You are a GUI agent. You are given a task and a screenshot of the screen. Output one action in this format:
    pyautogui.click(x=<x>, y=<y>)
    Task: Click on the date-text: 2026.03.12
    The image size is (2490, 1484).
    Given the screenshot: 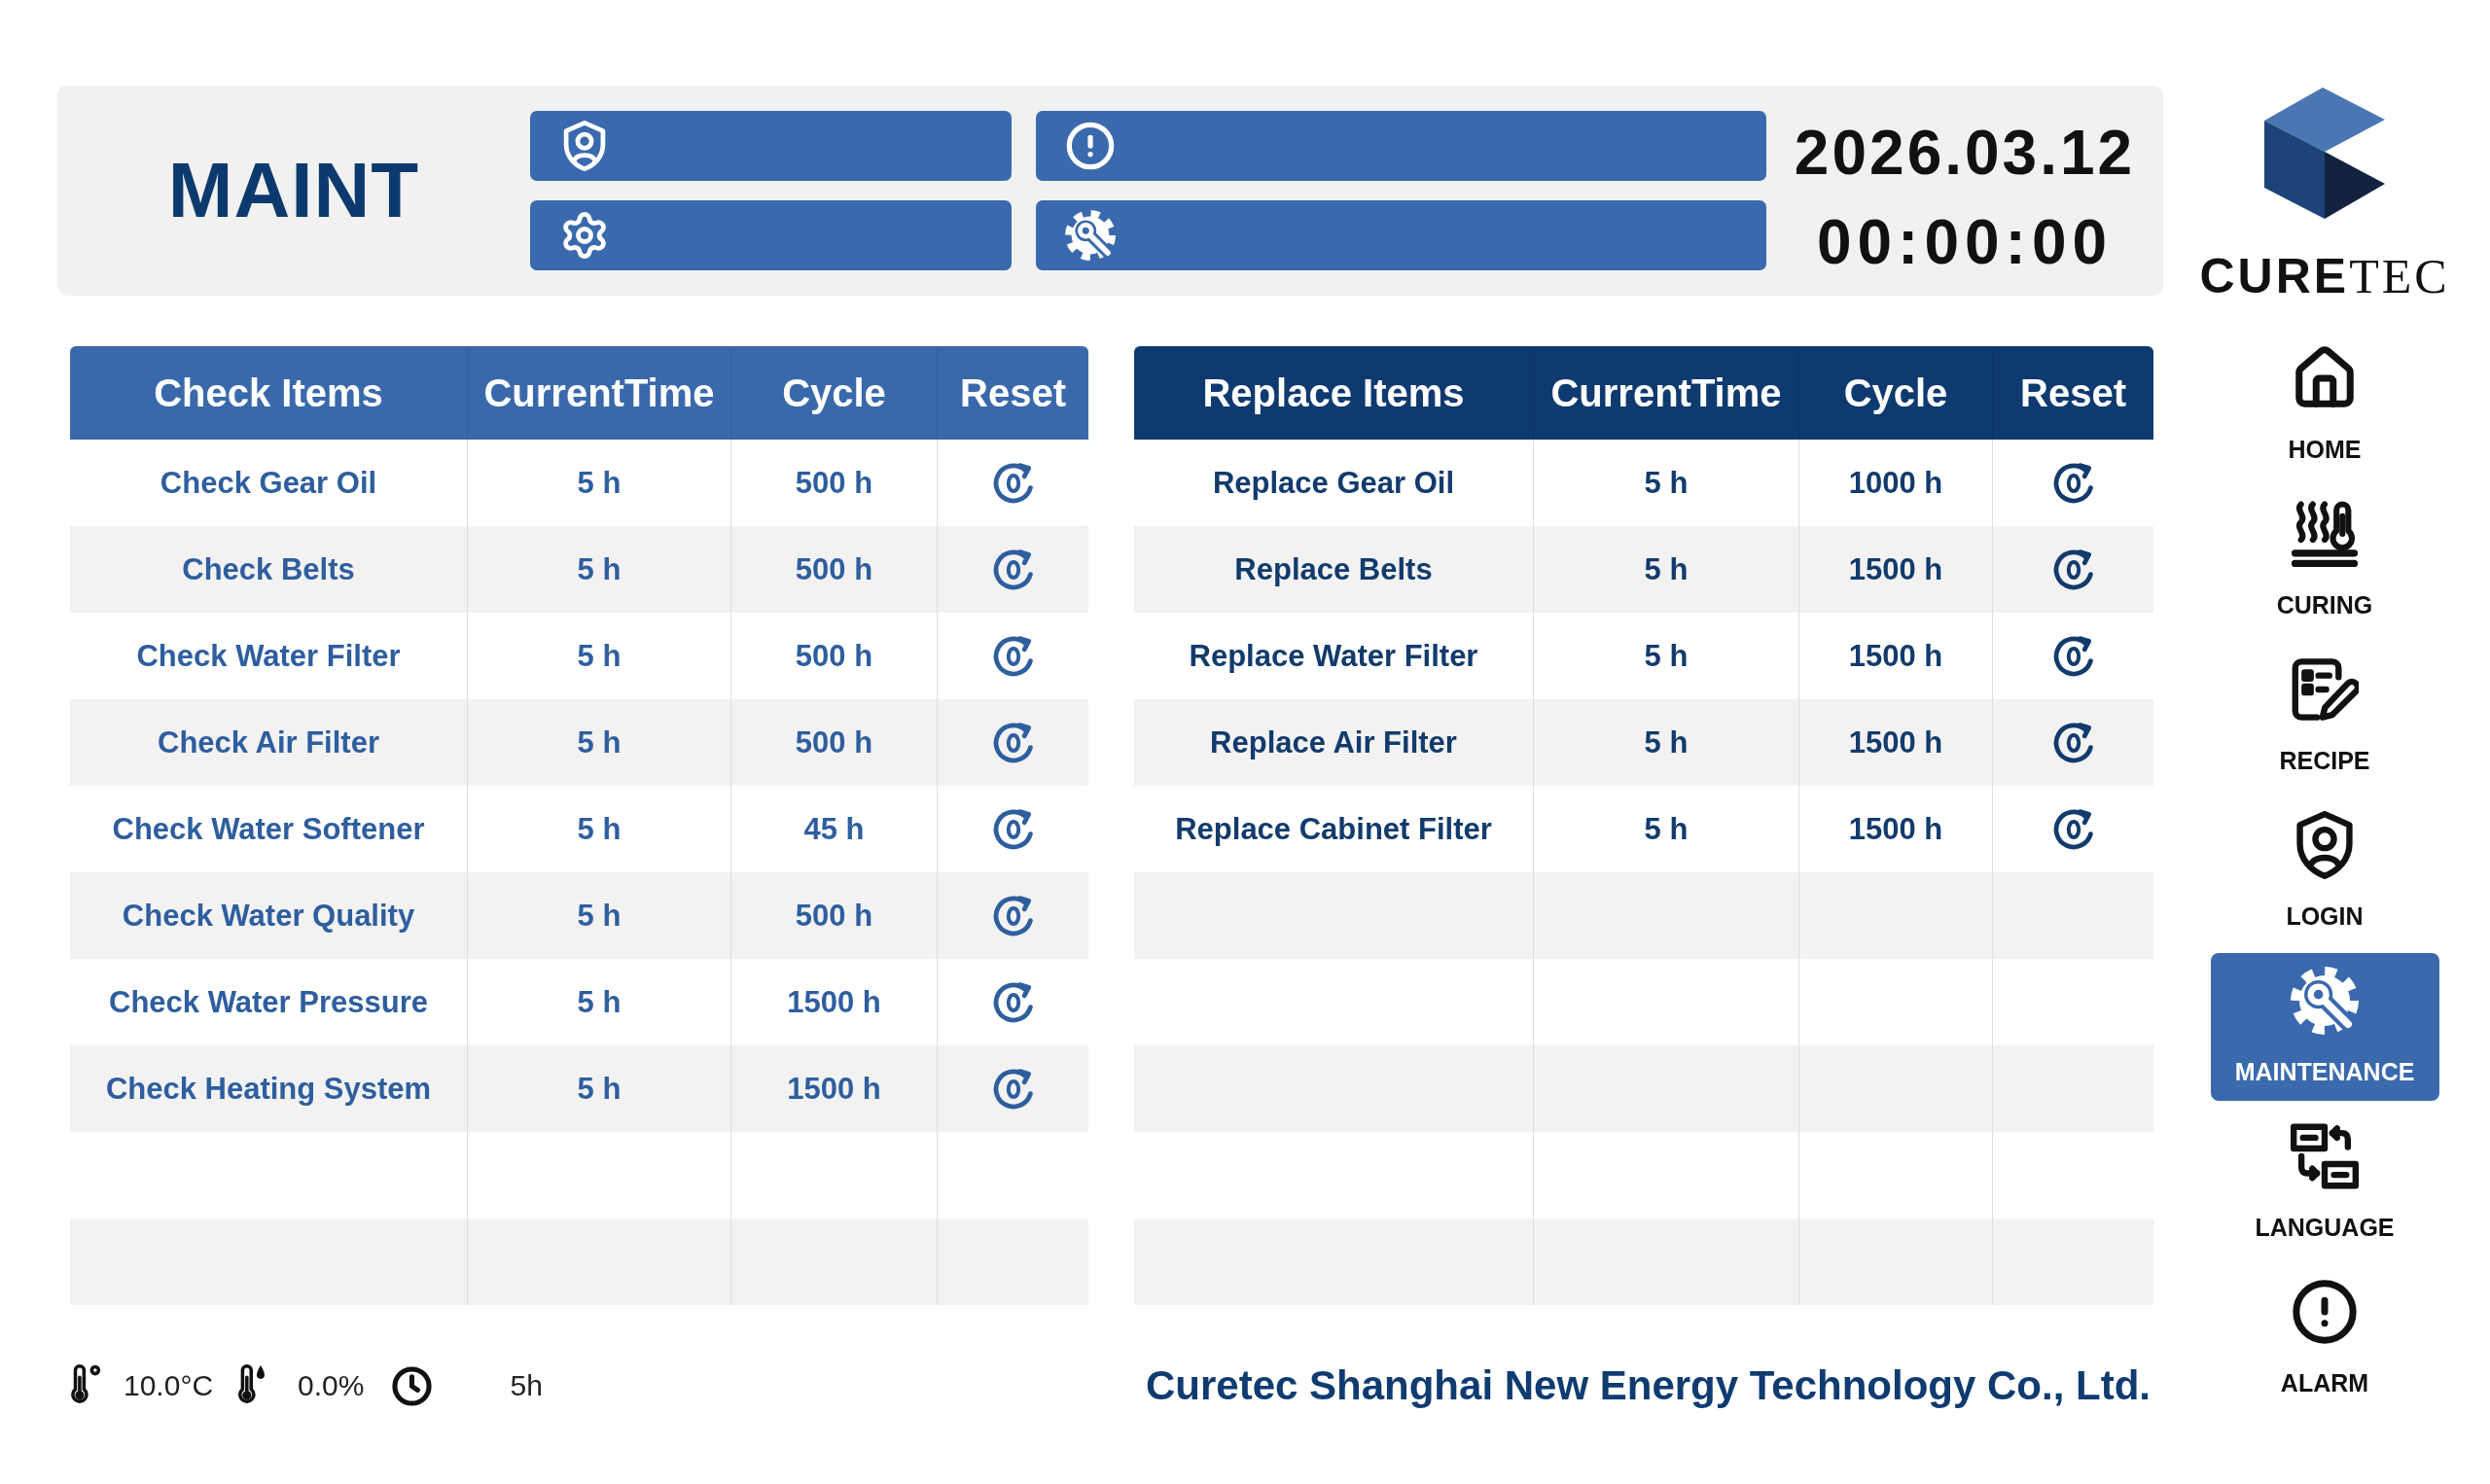 What is the action you would take?
    pyautogui.click(x=1965, y=153)
    